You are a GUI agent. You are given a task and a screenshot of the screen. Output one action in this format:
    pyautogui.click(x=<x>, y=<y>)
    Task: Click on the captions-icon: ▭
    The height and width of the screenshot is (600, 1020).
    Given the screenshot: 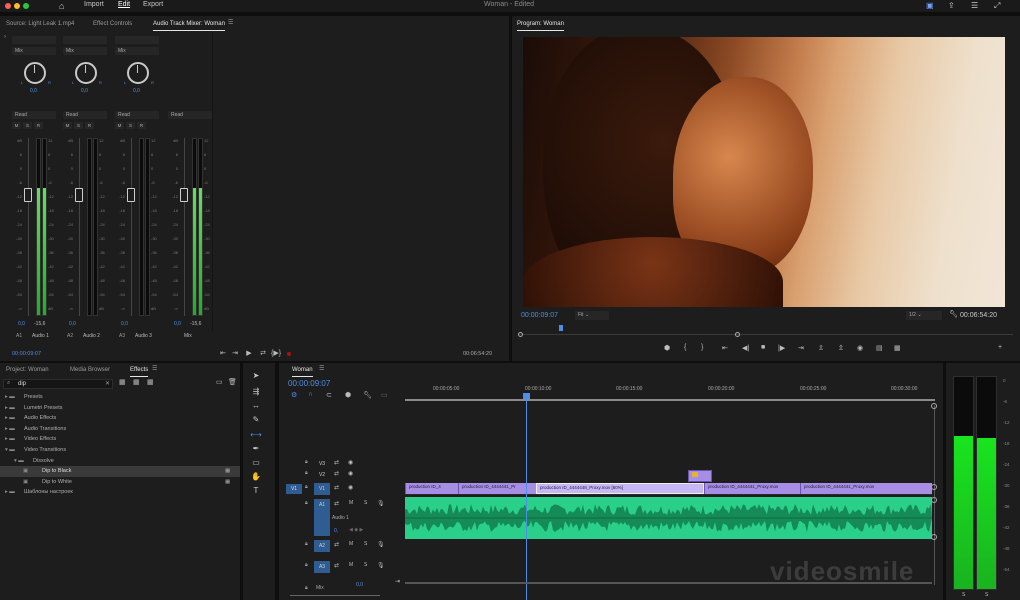 What is the action you would take?
    pyautogui.click(x=384, y=395)
    